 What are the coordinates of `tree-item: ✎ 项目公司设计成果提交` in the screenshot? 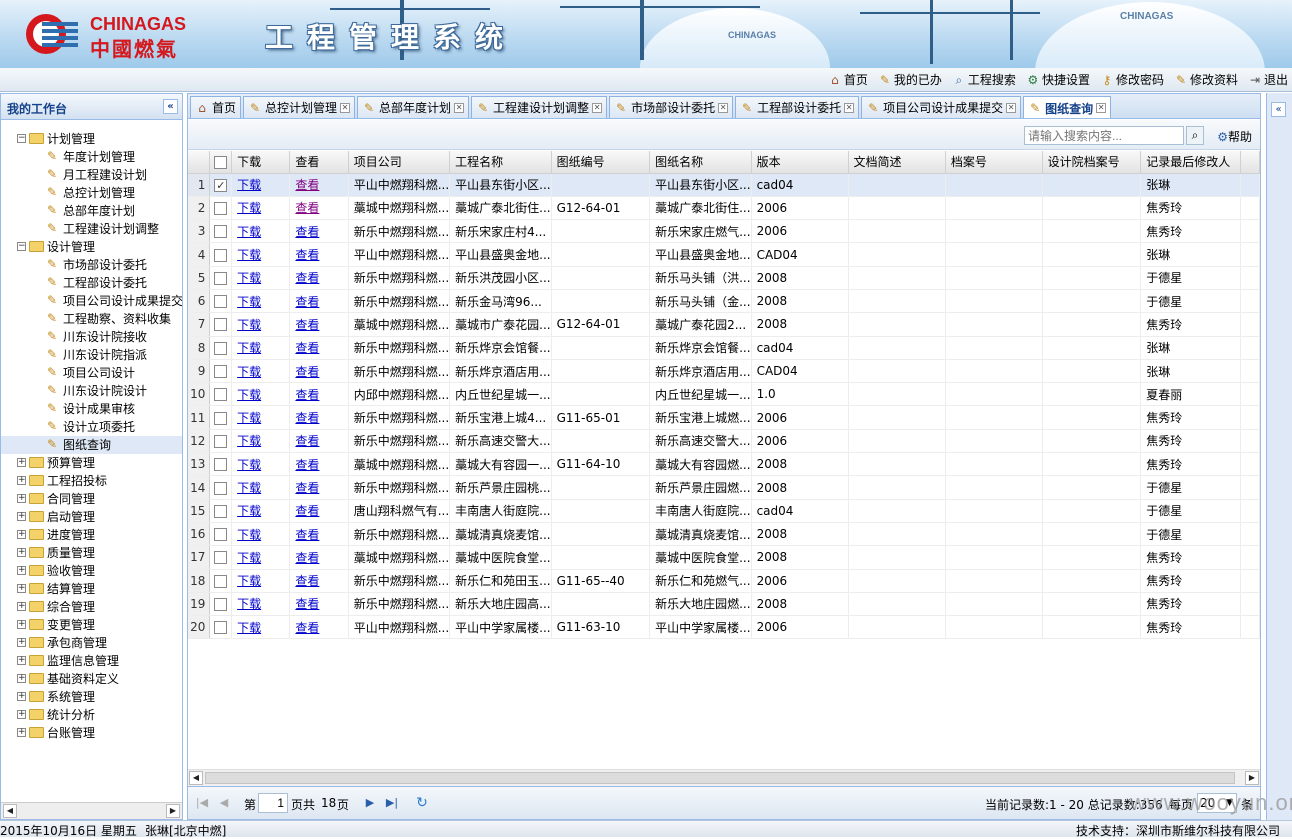 It's located at (91, 301).